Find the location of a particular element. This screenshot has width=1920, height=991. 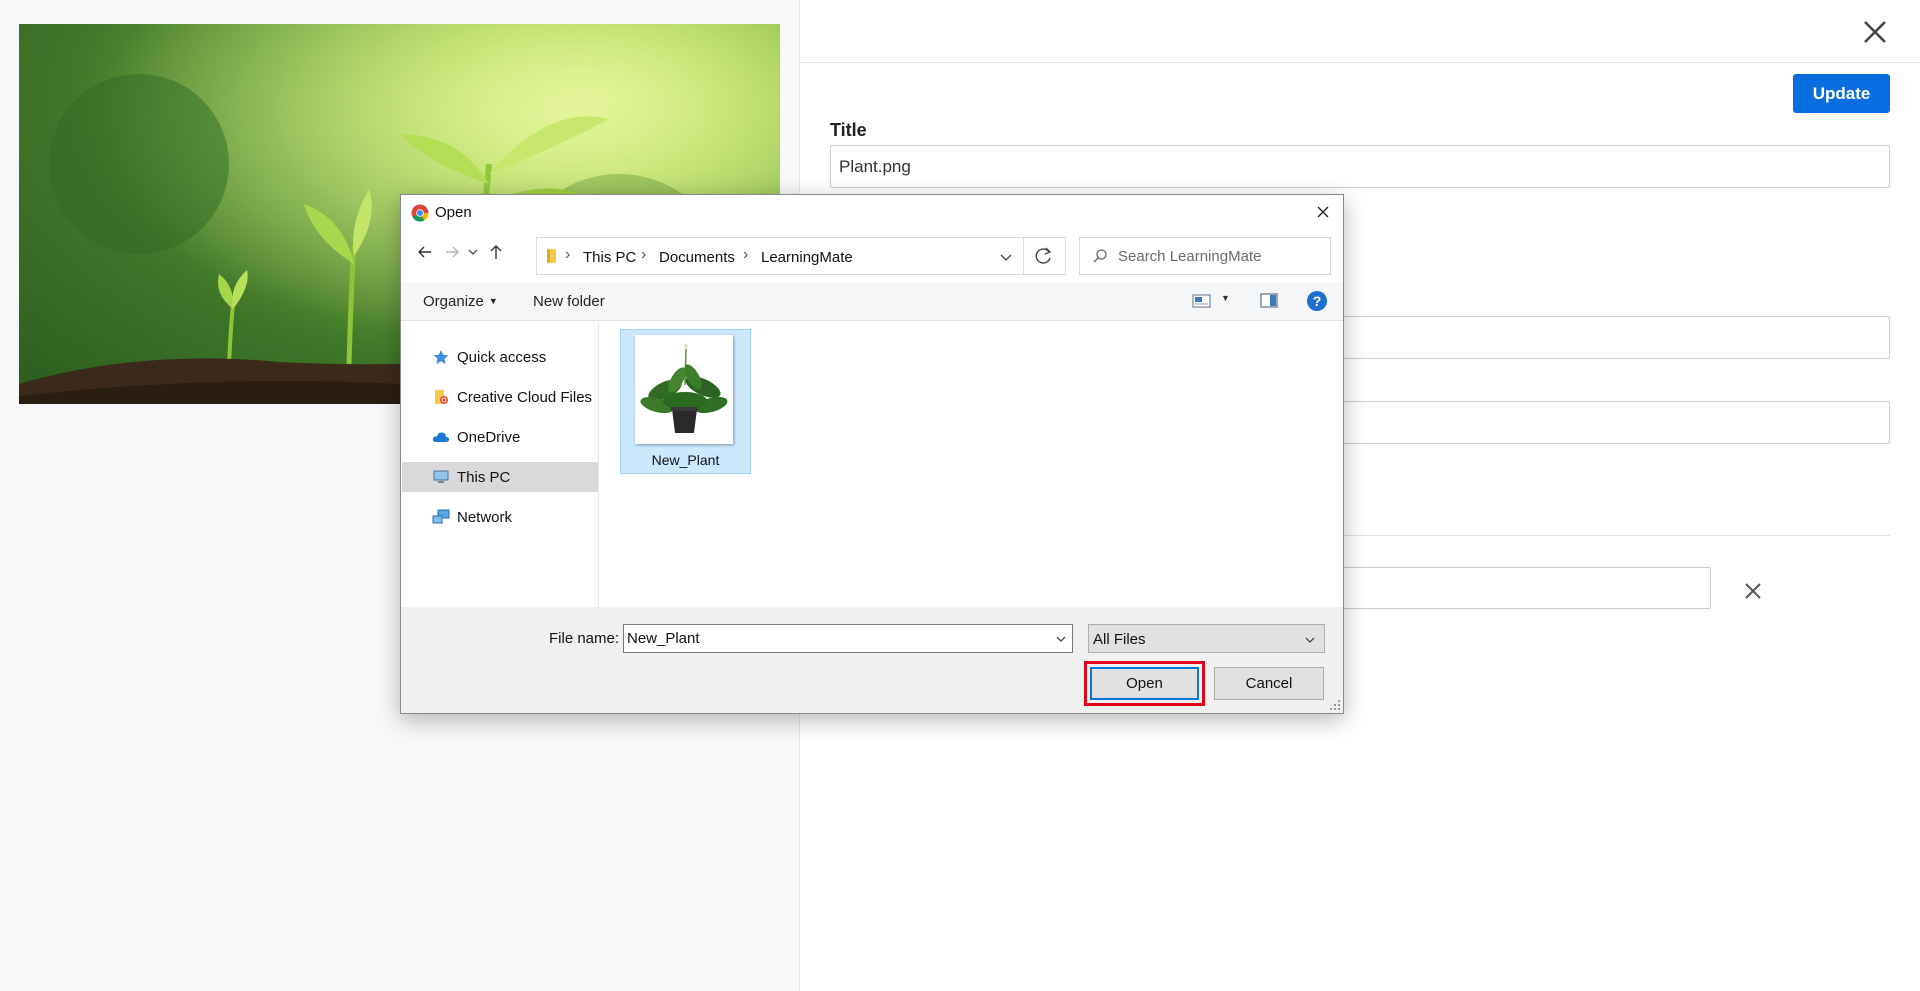

search-icon is located at coordinates (1100, 256).